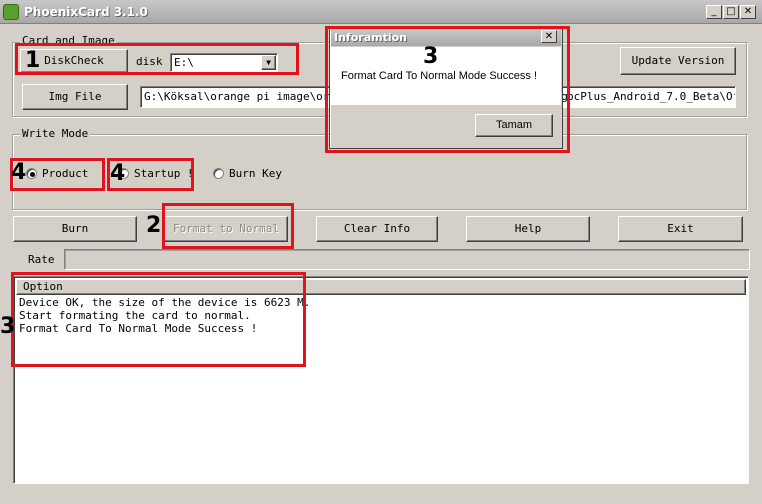 The image size is (762, 504). I want to click on dialog-message: Format Card To Normal Mode Success !, so click(439, 76).